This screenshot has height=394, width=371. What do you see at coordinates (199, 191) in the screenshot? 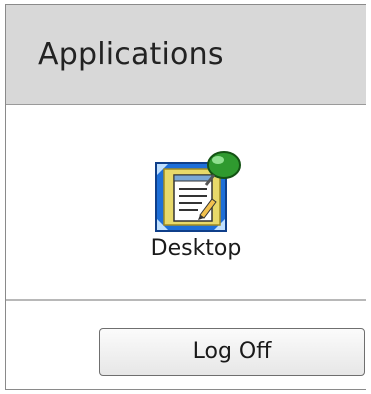
I see `desktop-app-icon` at bounding box center [199, 191].